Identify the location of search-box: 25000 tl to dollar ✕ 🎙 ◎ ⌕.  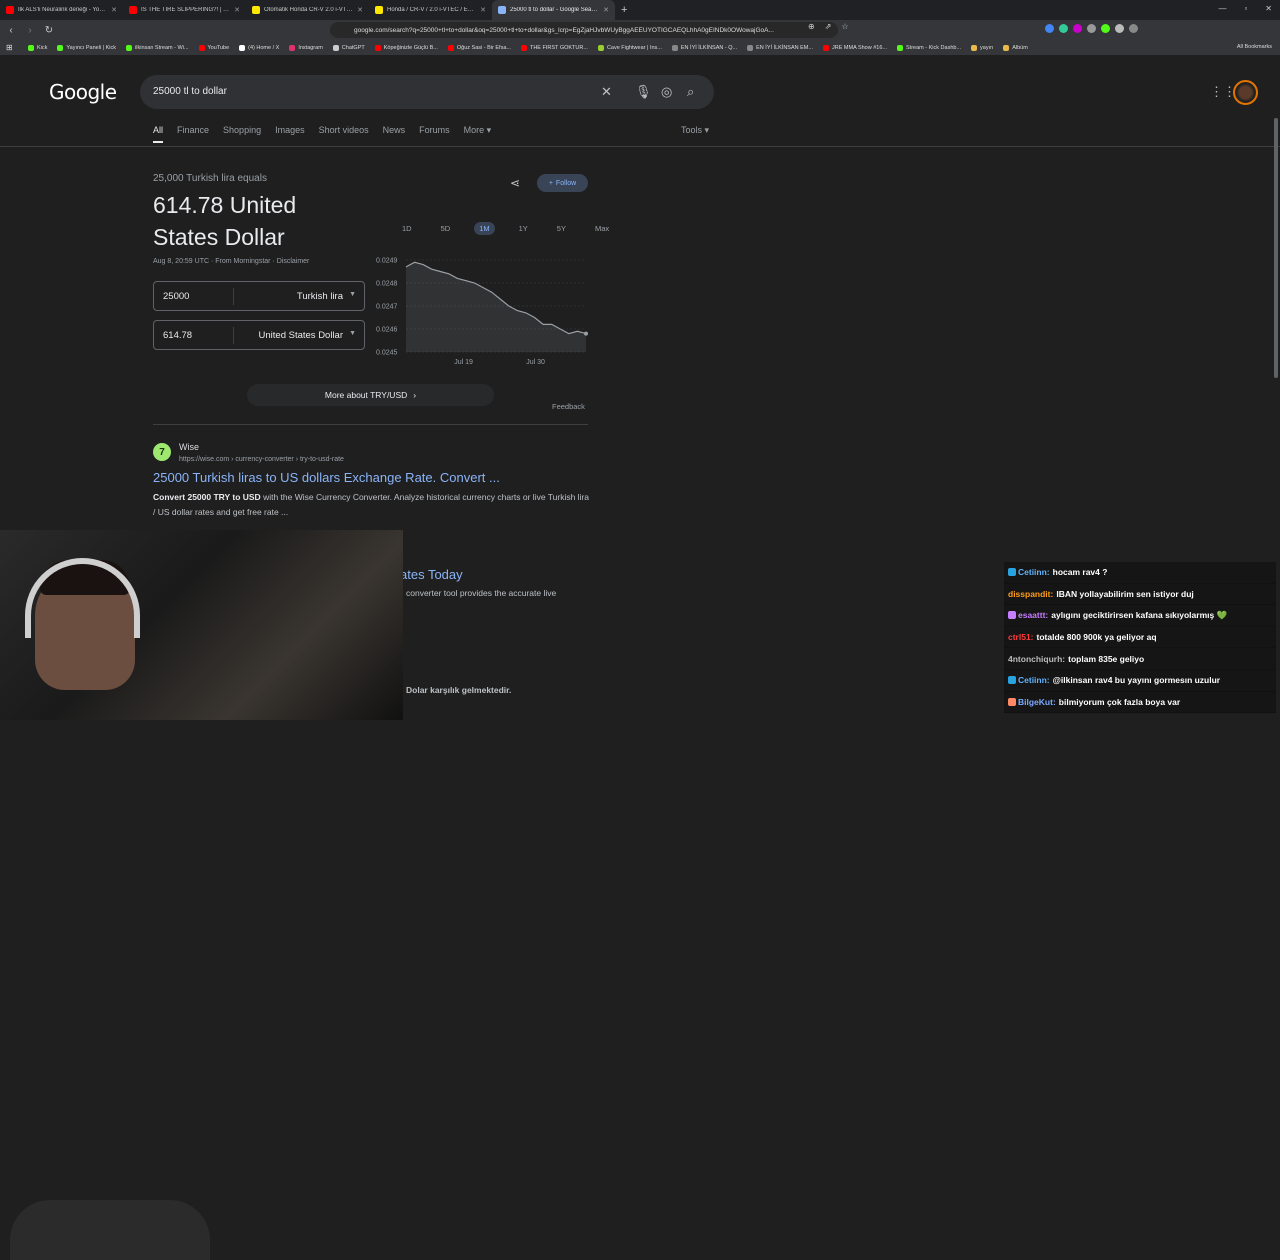
(427, 92).